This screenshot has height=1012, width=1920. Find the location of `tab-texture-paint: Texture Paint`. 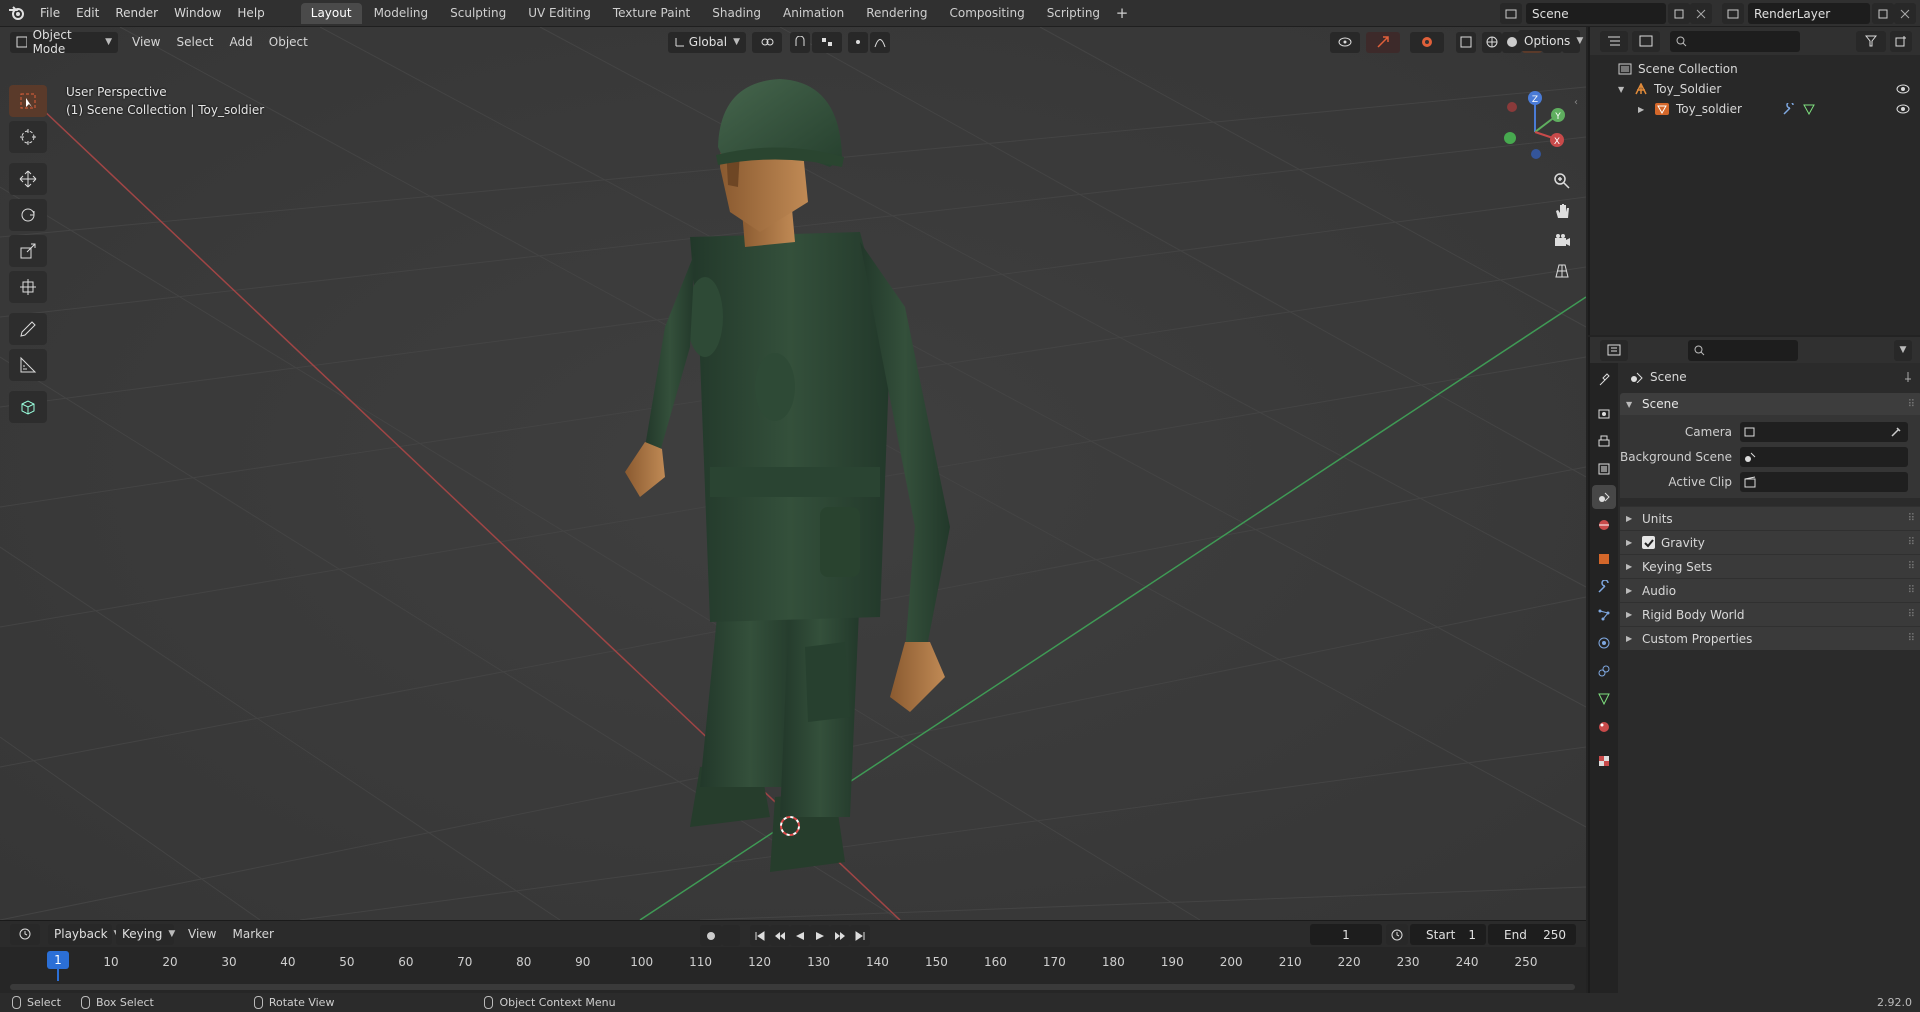

tab-texture-paint: Texture Paint is located at coordinates (651, 13).